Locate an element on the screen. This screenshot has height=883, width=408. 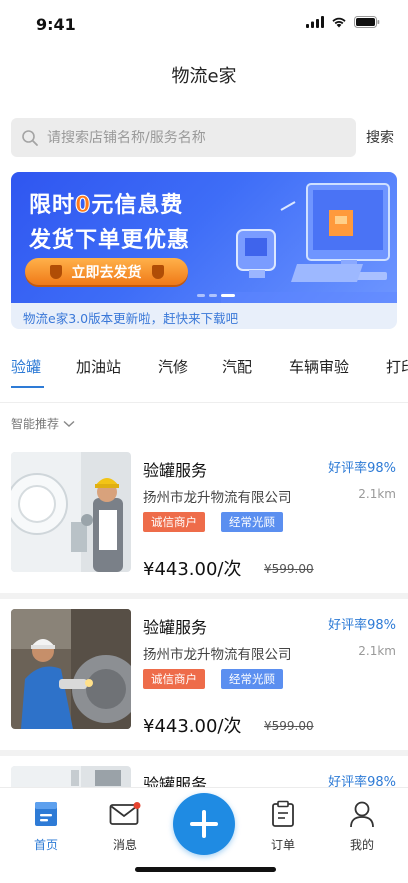
tabbar-home: 首页 is located at coordinates (46, 826).